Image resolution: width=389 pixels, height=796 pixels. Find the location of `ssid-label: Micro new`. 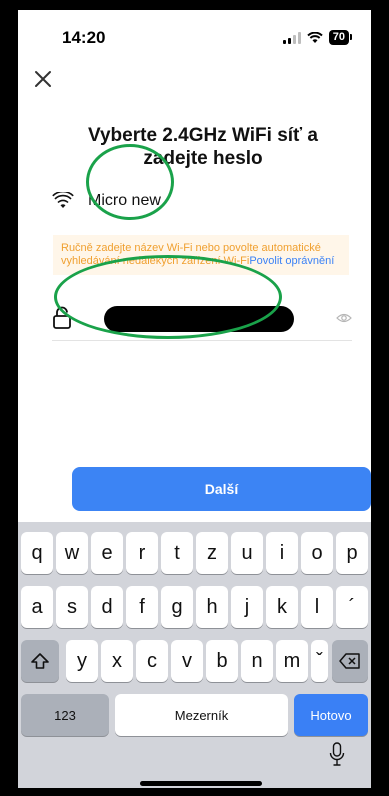

ssid-label: Micro new is located at coordinates (124, 200).